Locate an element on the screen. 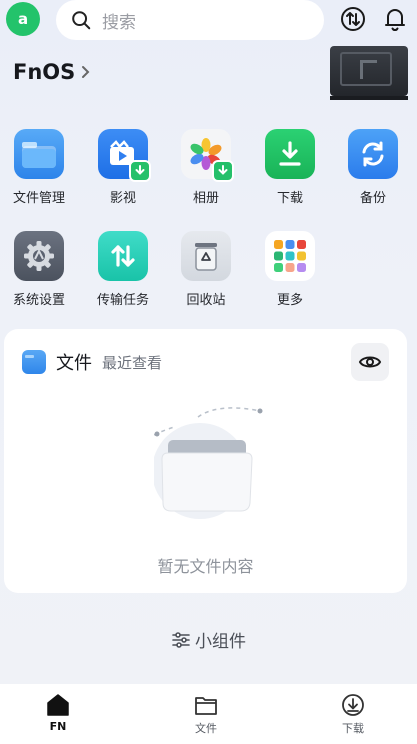 The image size is (417, 744). card-header: 文件 最近查看 is located at coordinates (92, 362).